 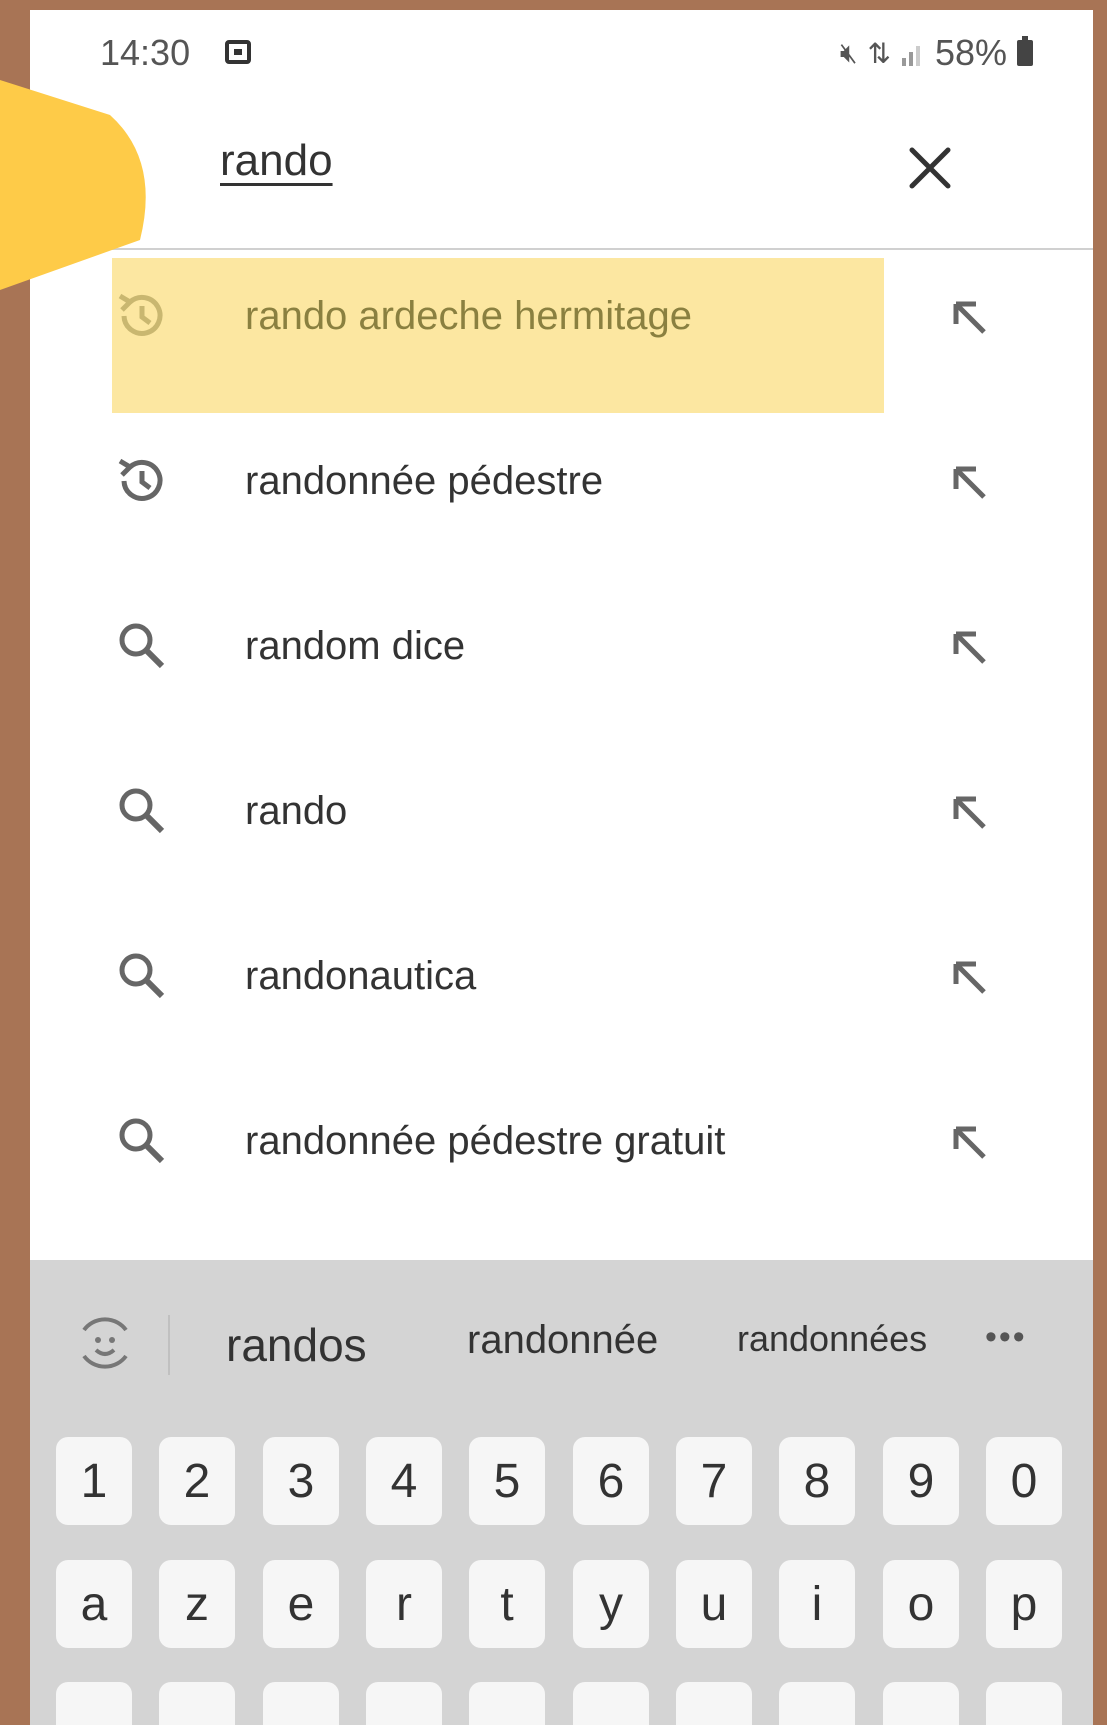 I want to click on key-e: e, so click(x=301, y=1604).